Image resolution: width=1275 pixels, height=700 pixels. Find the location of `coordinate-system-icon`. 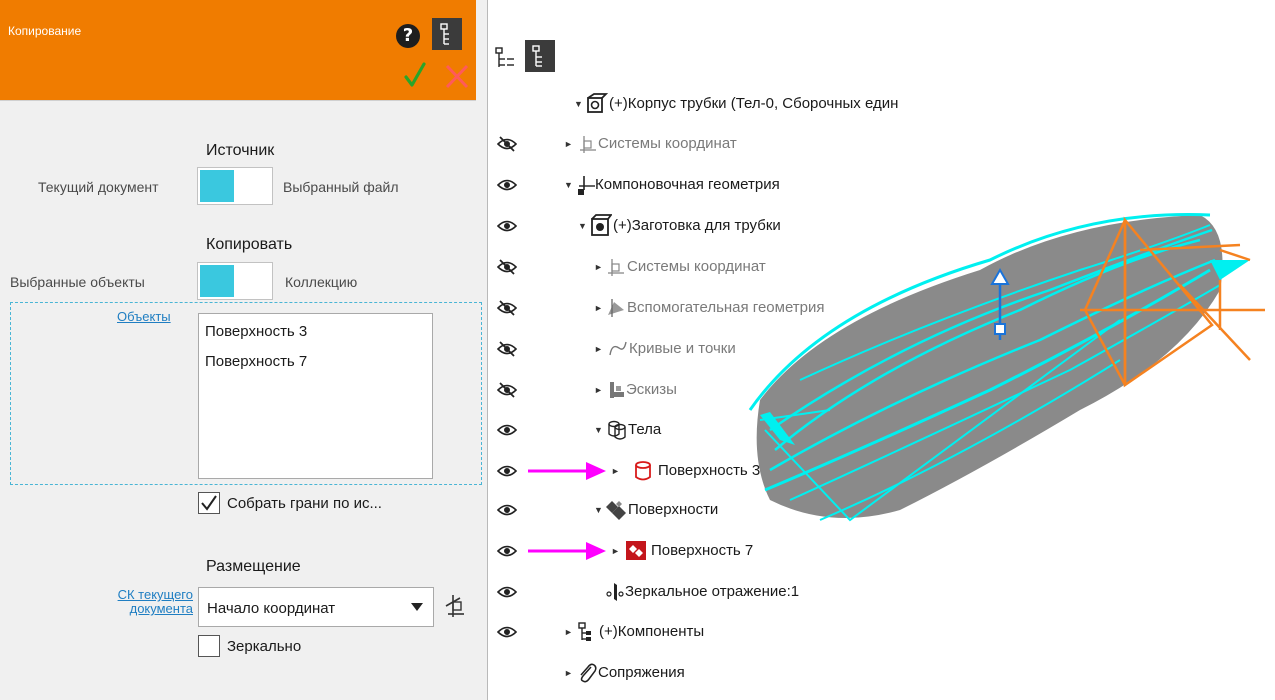

coordinate-system-icon is located at coordinates (454, 606).